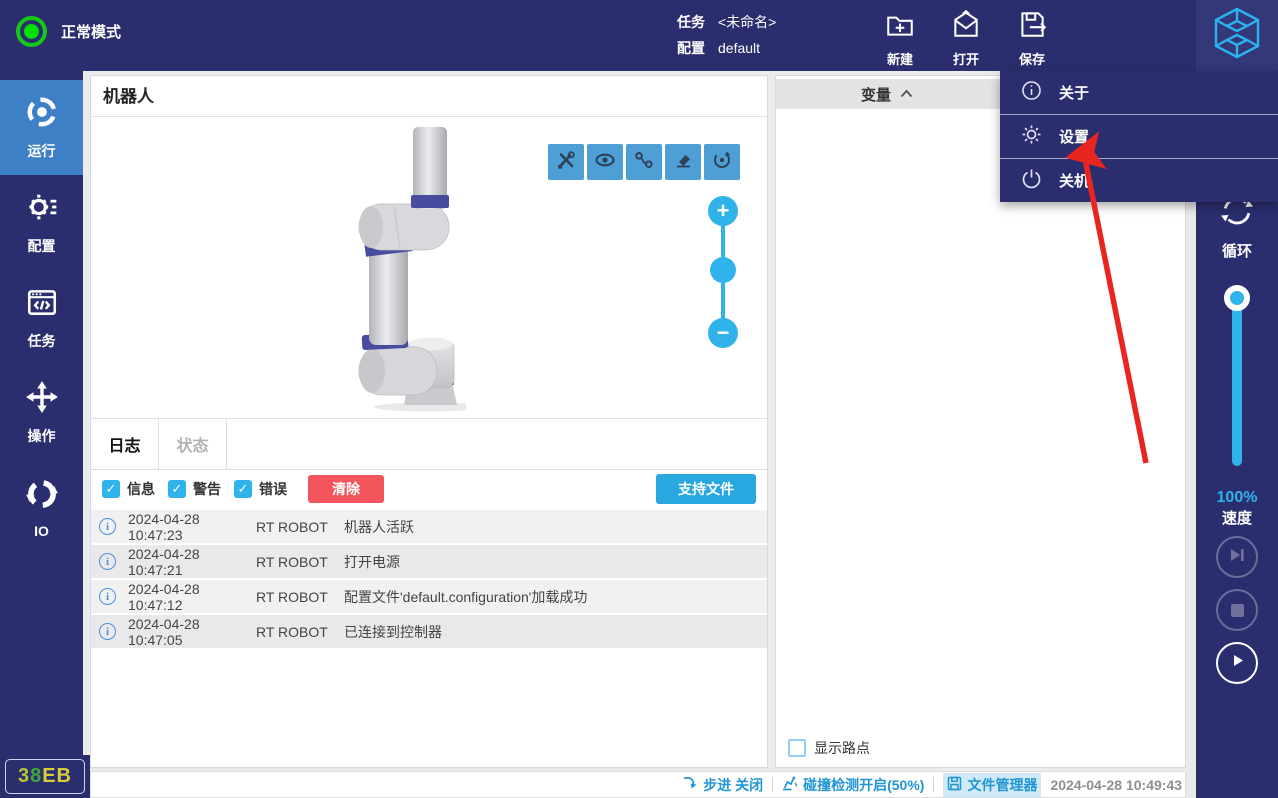  I want to click on save-icon, so click(1032, 26).